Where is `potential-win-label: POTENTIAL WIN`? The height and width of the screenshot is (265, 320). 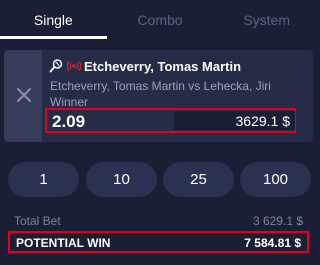 potential-win-label: POTENTIAL WIN is located at coordinates (63, 243).